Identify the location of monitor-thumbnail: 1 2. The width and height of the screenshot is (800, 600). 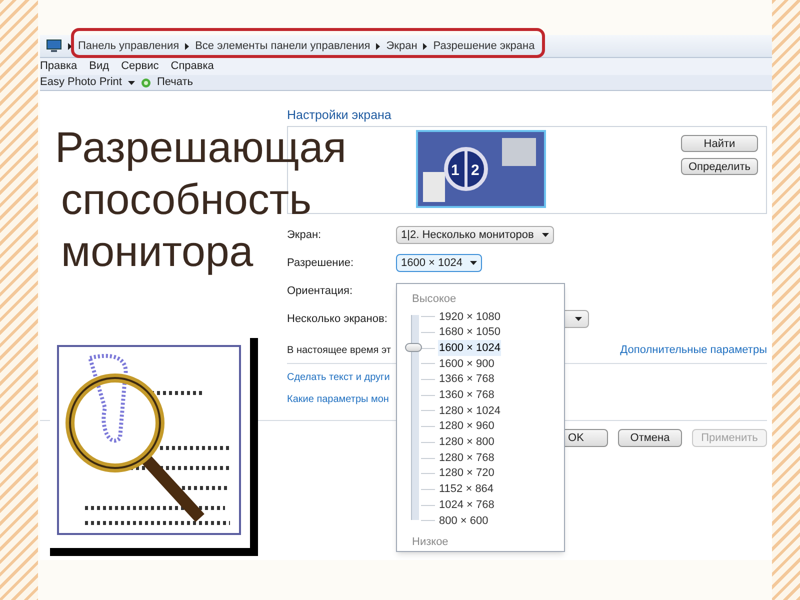
(481, 169).